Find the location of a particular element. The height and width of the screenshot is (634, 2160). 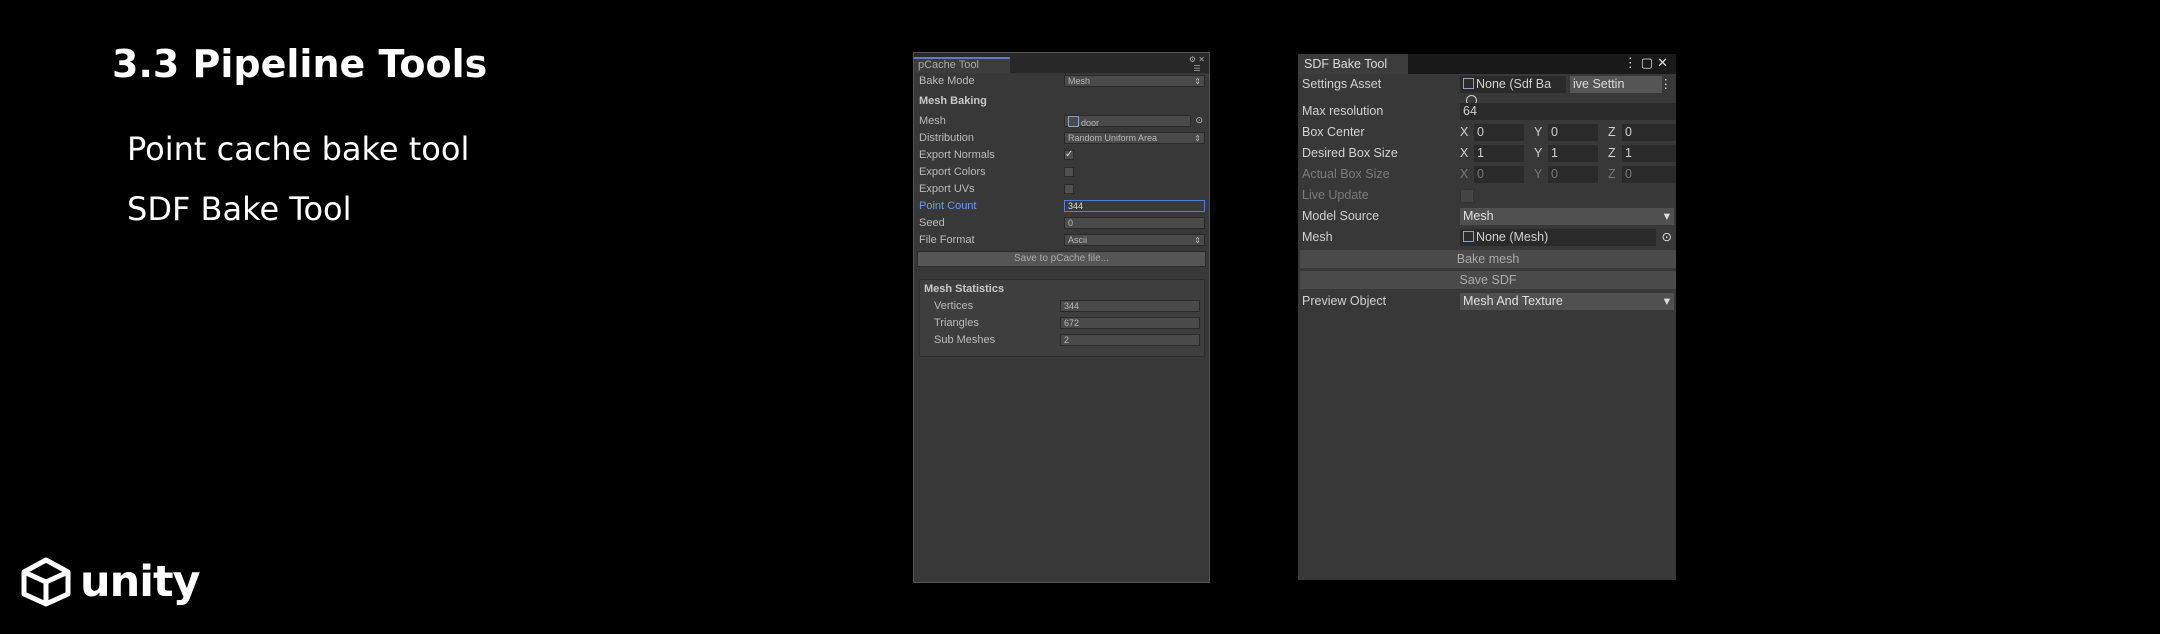

unity-cube-icon is located at coordinates (46, 582).